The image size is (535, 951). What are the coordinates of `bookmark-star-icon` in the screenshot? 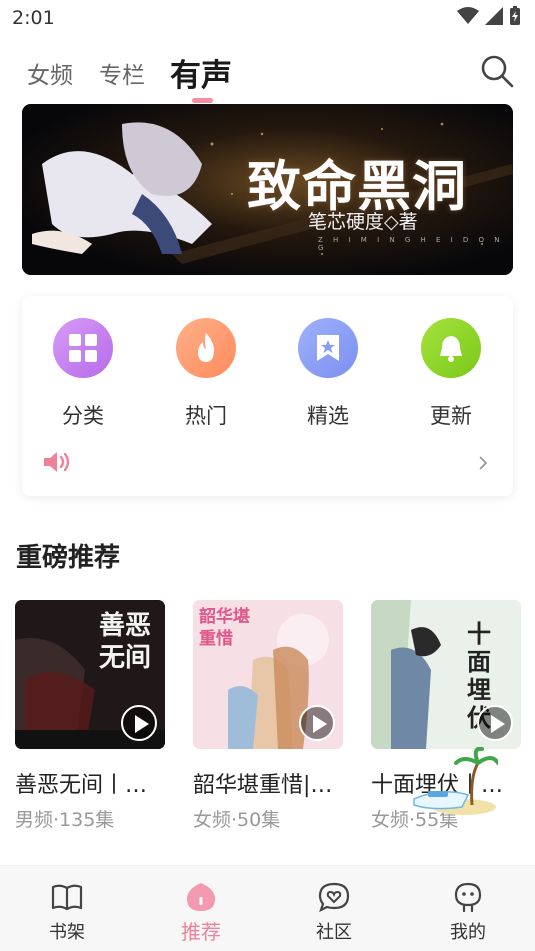 It's located at (328, 348).